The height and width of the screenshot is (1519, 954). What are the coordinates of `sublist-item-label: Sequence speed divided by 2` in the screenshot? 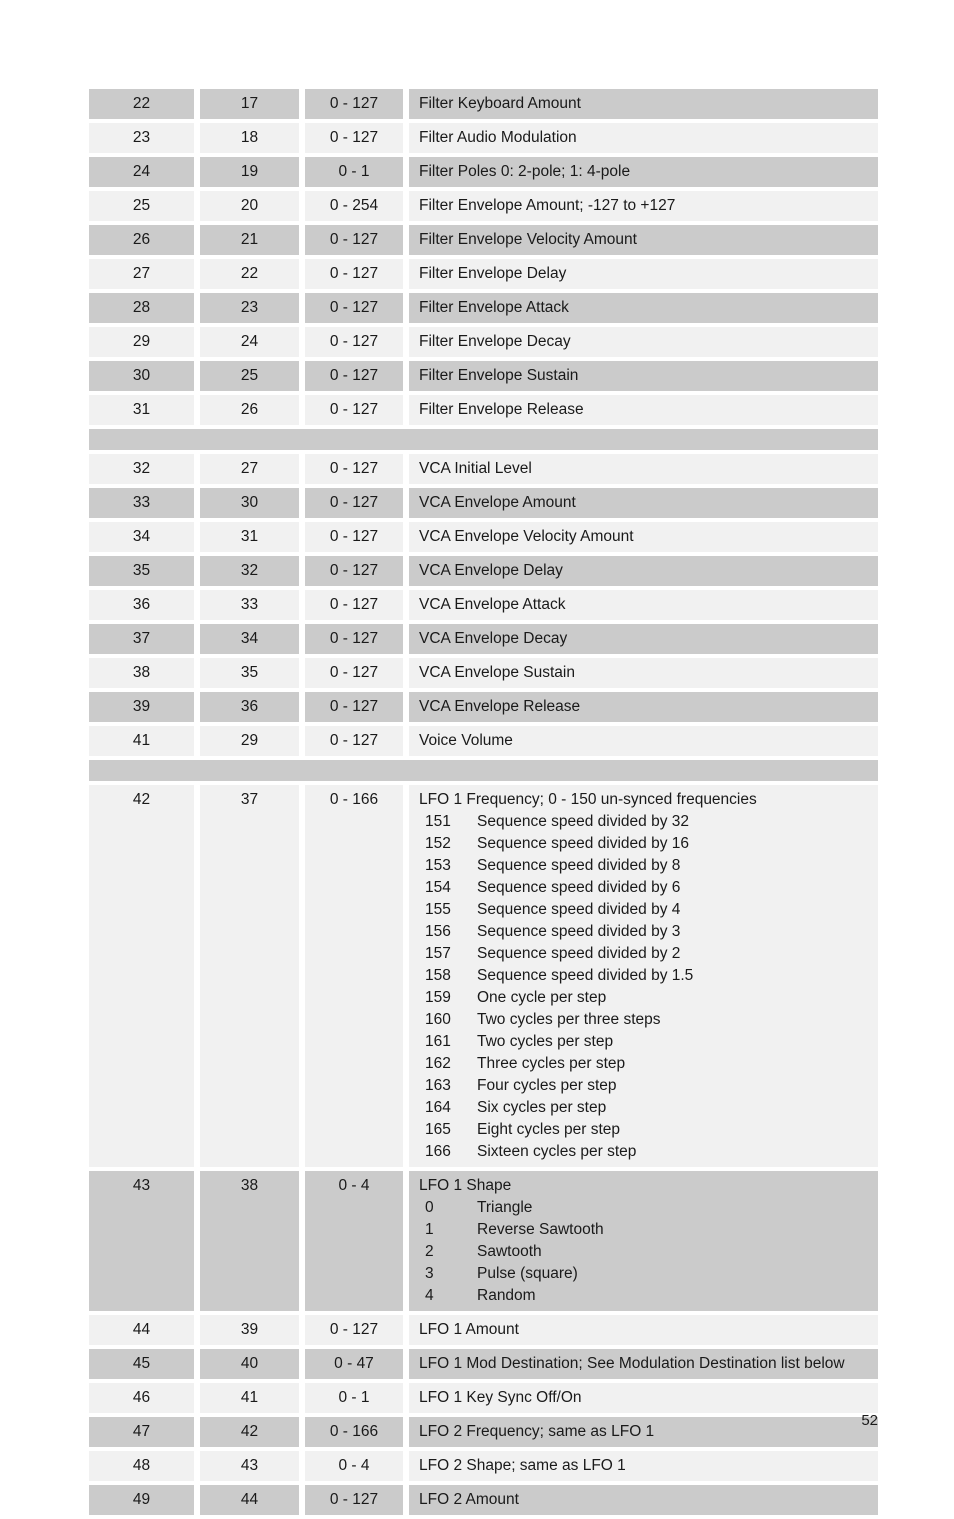 It's located at (579, 953).